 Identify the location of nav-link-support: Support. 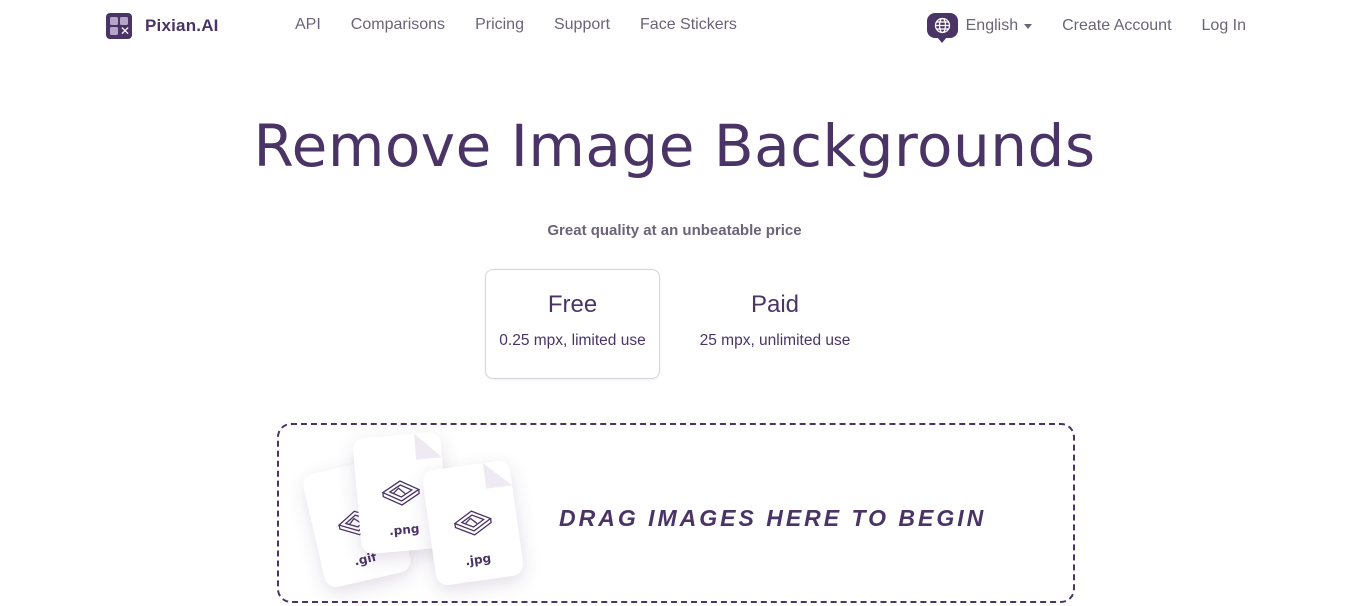
(582, 25).